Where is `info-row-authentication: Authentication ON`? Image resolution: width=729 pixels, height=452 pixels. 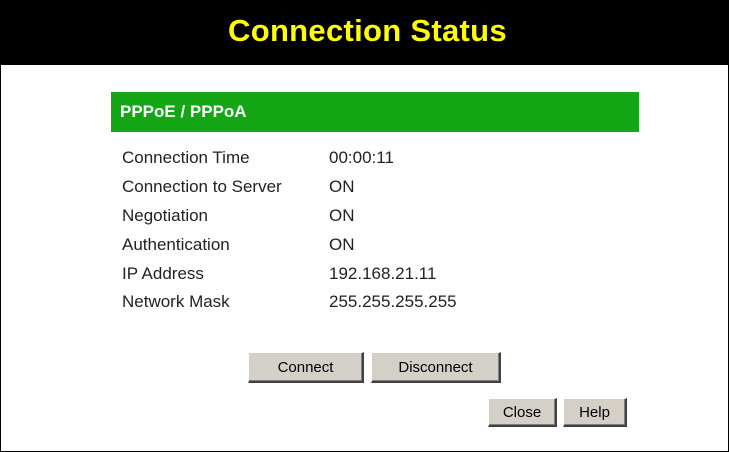 info-row-authentication: Authentication ON is located at coordinates (289, 244).